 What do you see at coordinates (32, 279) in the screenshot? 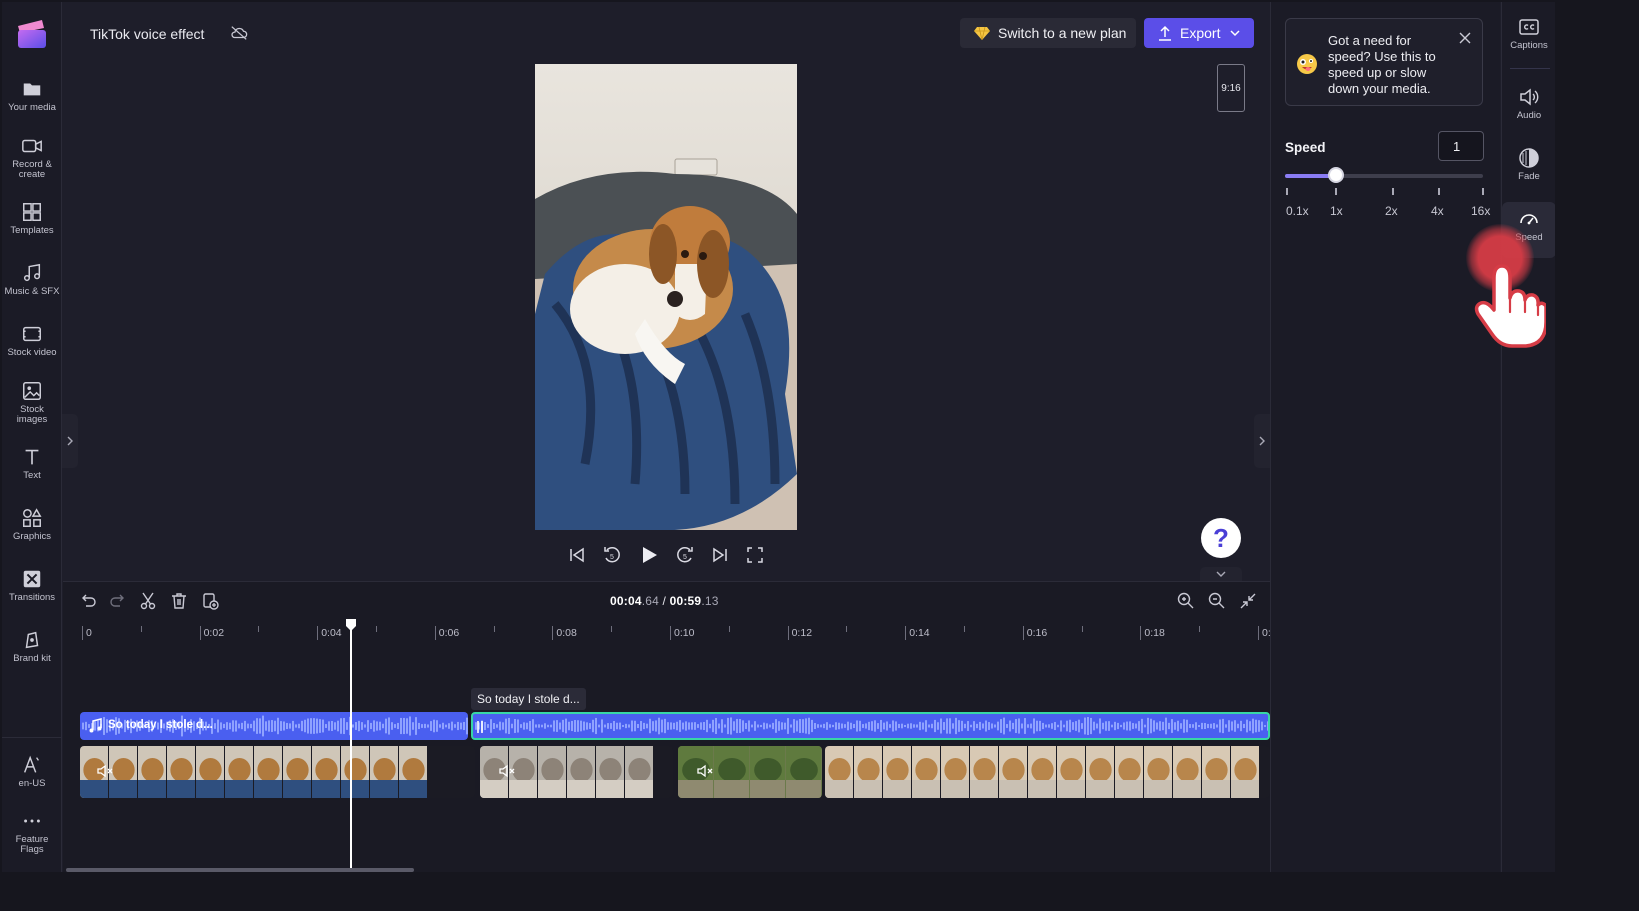
I see `sidebar-item-music: Music & SFX` at bounding box center [32, 279].